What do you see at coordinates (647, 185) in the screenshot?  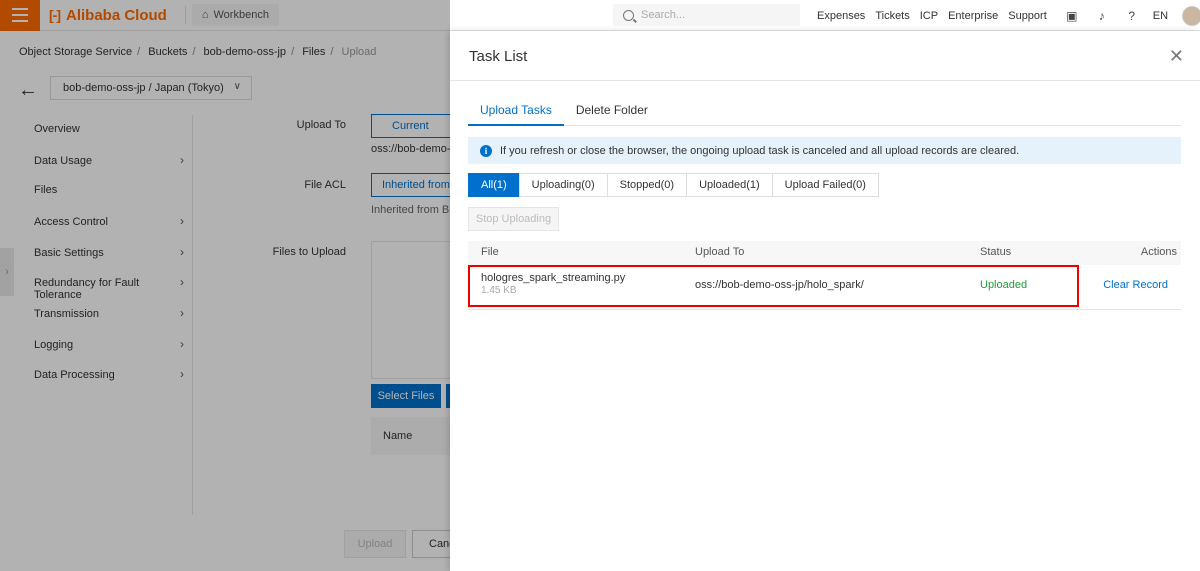 I see `filter-stopped: Stopped(0)` at bounding box center [647, 185].